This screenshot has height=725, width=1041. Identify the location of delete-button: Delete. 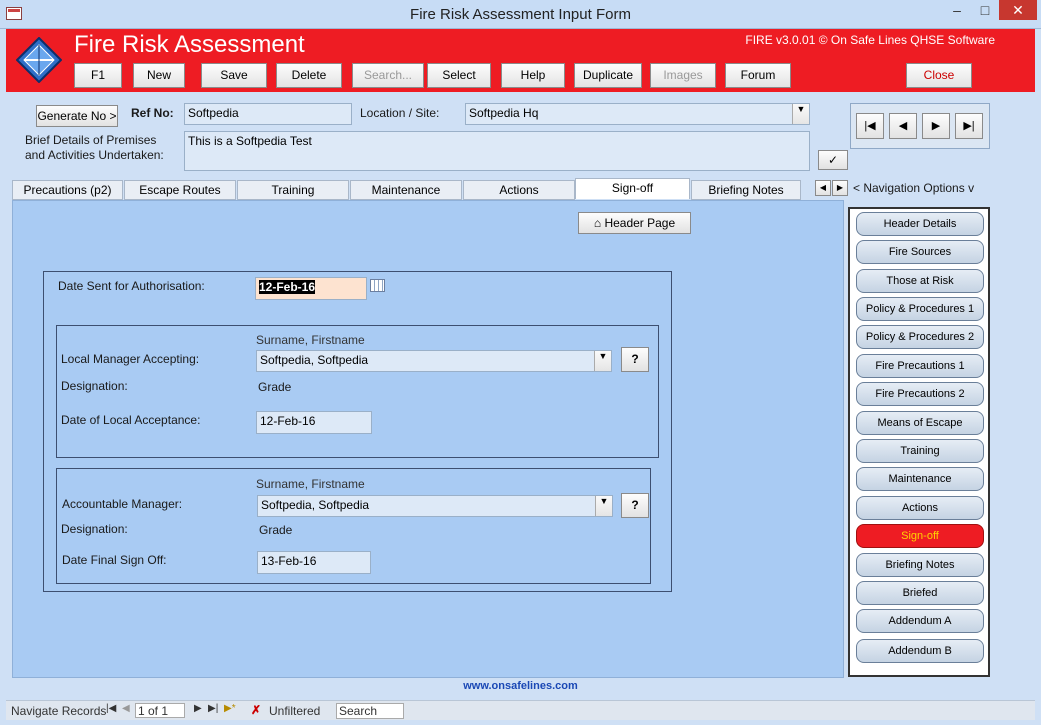
(309, 75).